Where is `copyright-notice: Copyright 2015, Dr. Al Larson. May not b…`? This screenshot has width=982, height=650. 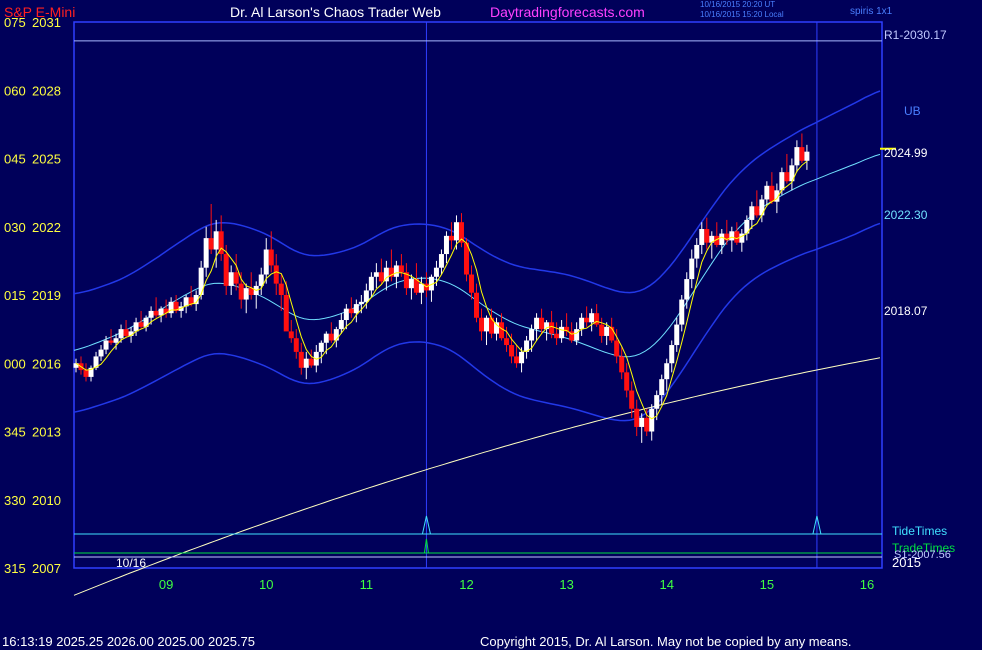
copyright-notice: Copyright 2015, Dr. Al Larson. May not b… is located at coordinates (666, 641).